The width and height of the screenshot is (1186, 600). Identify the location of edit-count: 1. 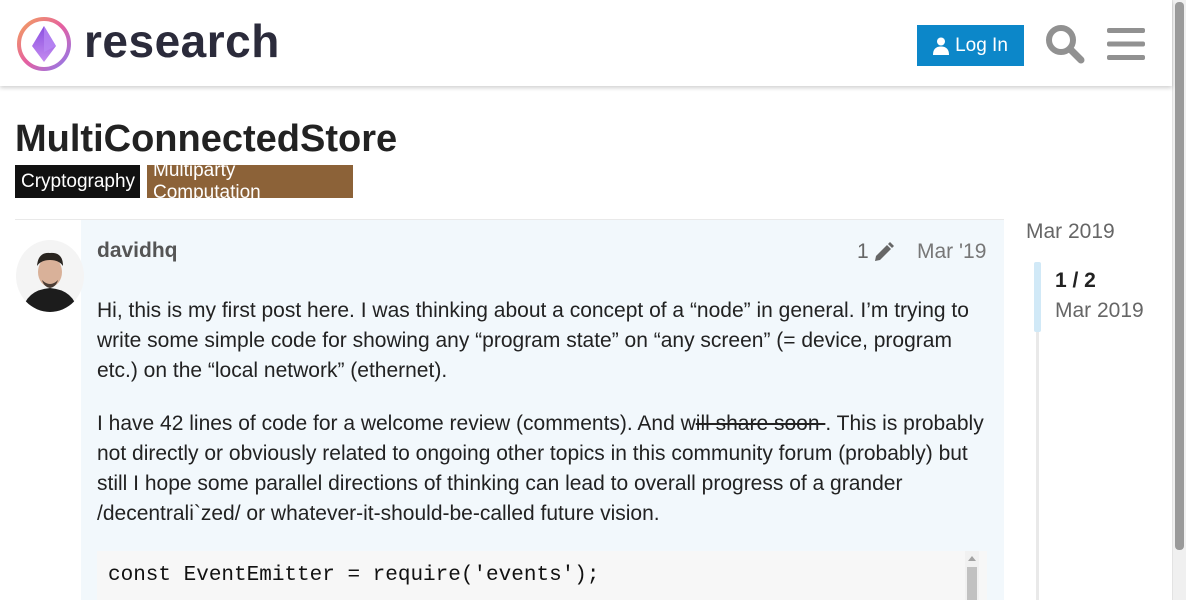
(863, 251).